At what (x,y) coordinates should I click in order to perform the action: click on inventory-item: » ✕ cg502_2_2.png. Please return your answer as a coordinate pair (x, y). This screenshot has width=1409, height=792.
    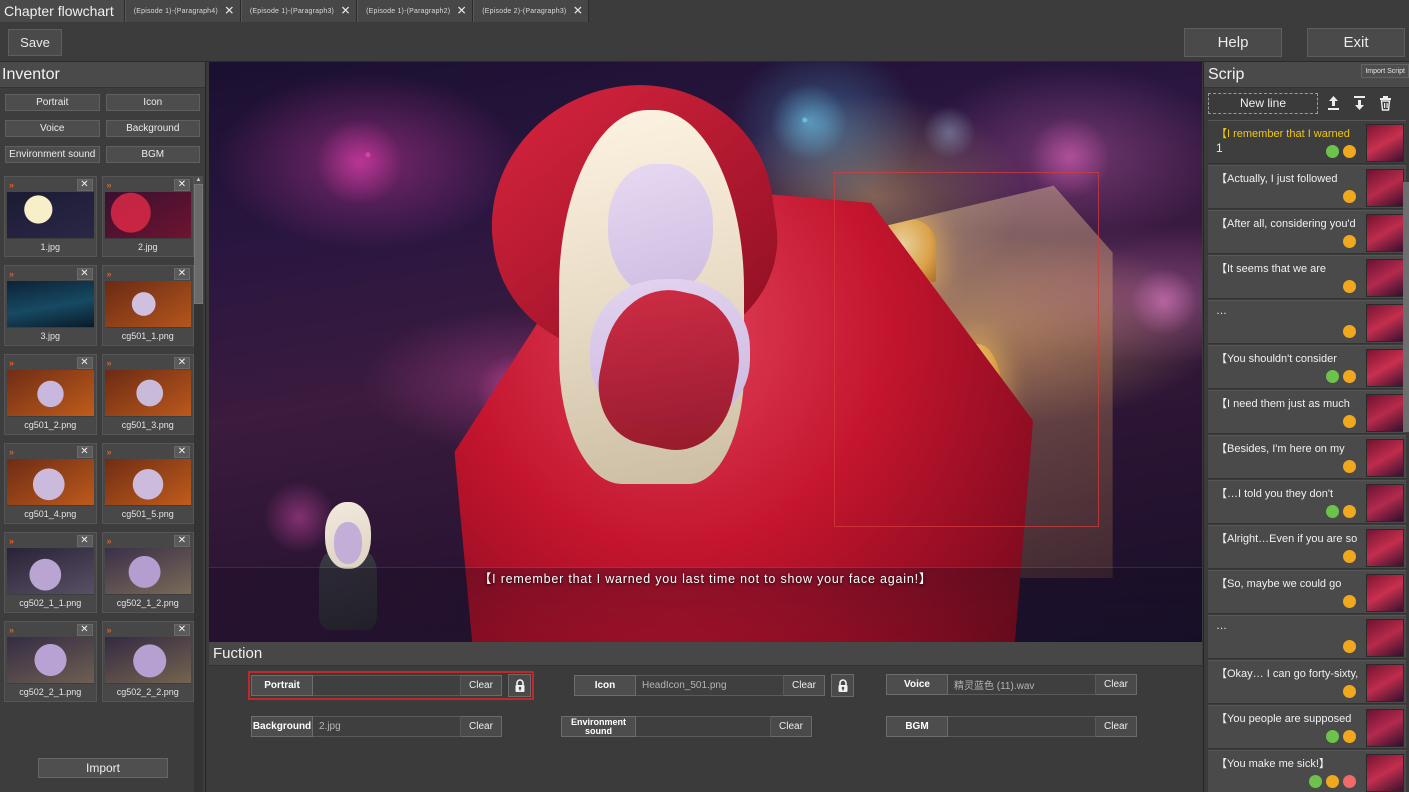
    Looking at the image, I should click on (147, 661).